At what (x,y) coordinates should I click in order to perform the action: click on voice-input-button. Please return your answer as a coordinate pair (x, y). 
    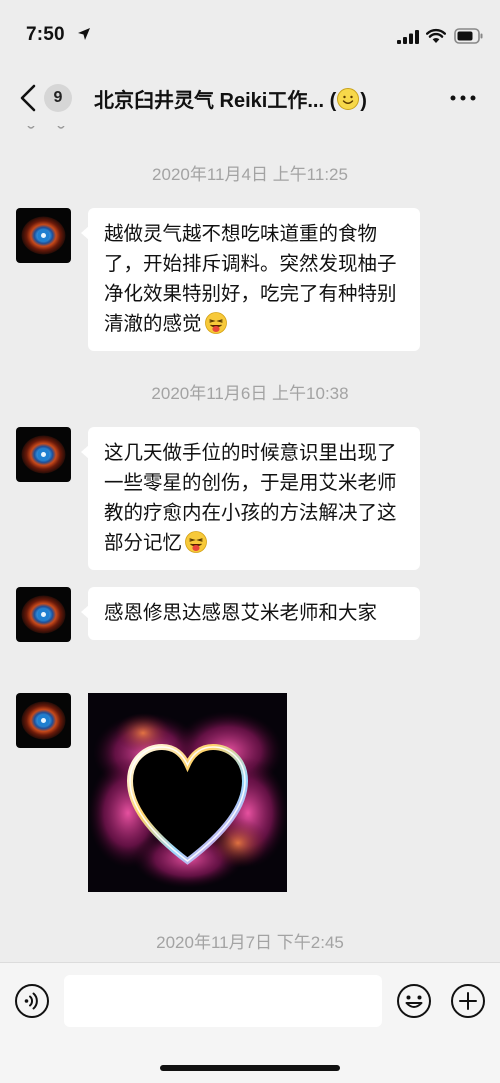
    Looking at the image, I should click on (32, 1001).